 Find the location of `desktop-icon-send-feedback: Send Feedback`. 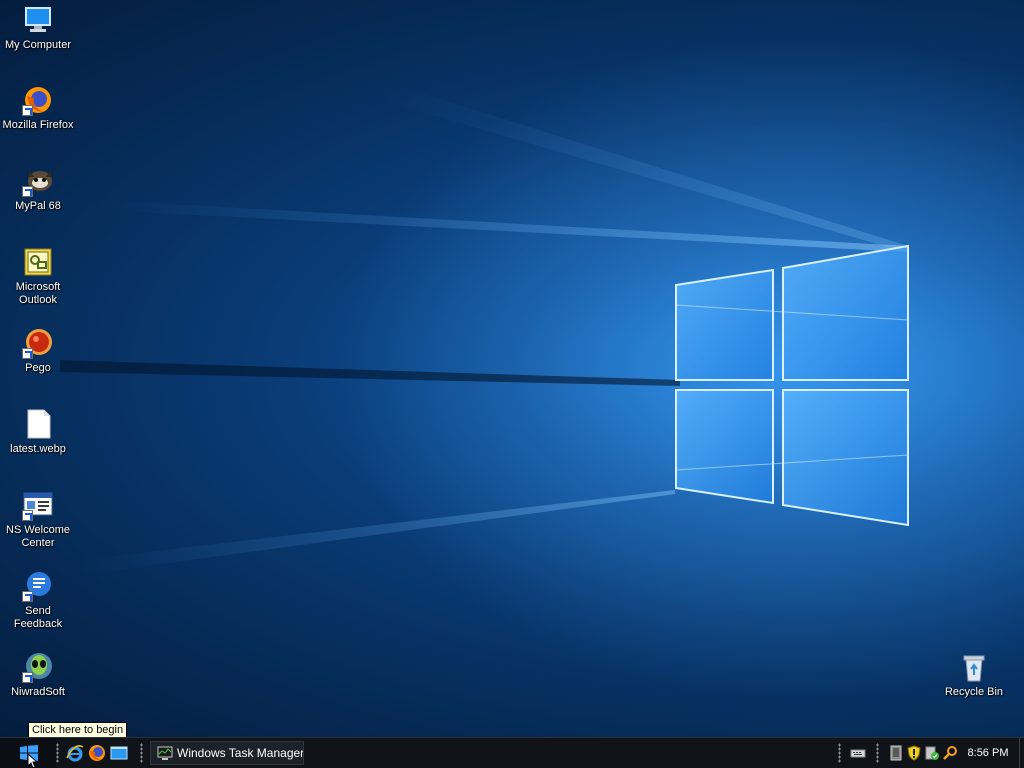

desktop-icon-send-feedback: Send Feedback is located at coordinates (38, 600).